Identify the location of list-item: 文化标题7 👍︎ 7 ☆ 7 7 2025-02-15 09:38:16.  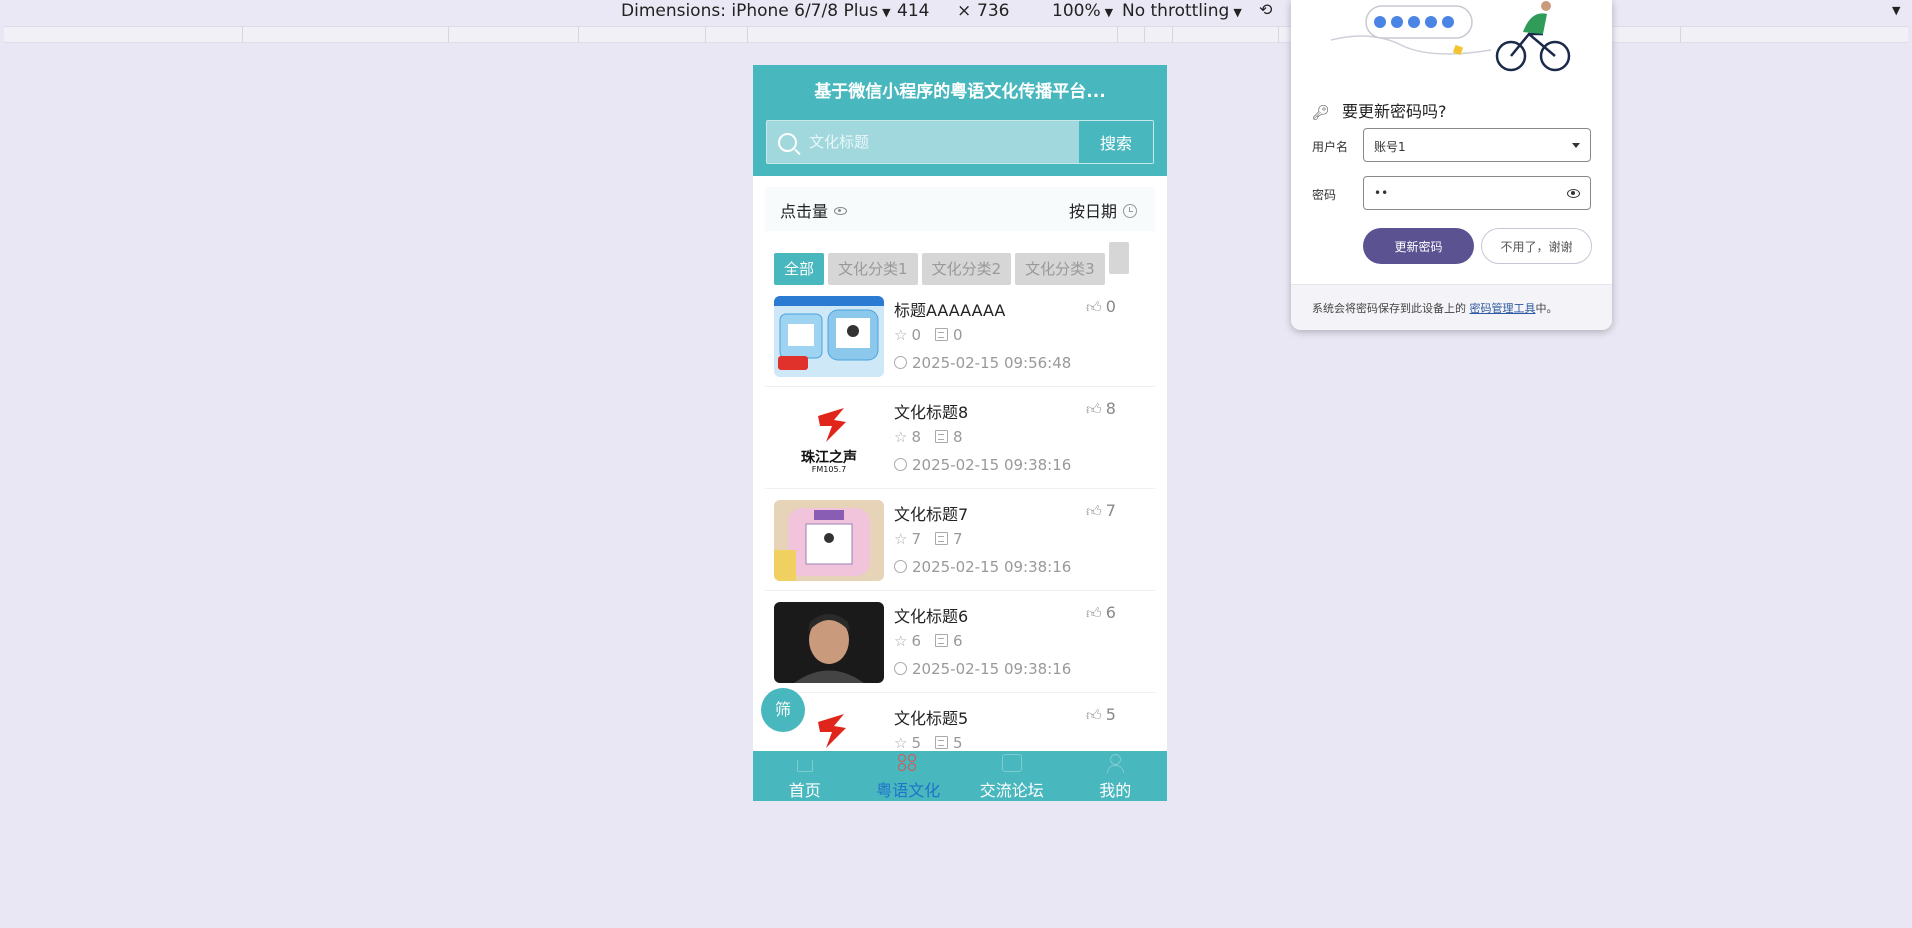
(960, 540).